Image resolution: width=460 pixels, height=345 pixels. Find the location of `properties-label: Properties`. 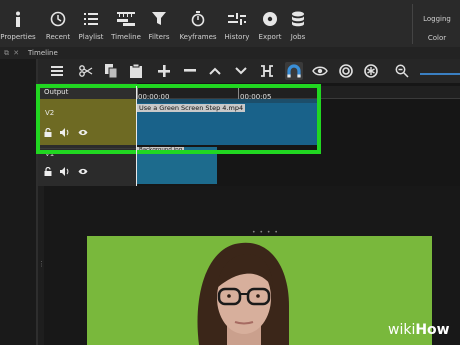

properties-label: Properties is located at coordinates (18, 37).